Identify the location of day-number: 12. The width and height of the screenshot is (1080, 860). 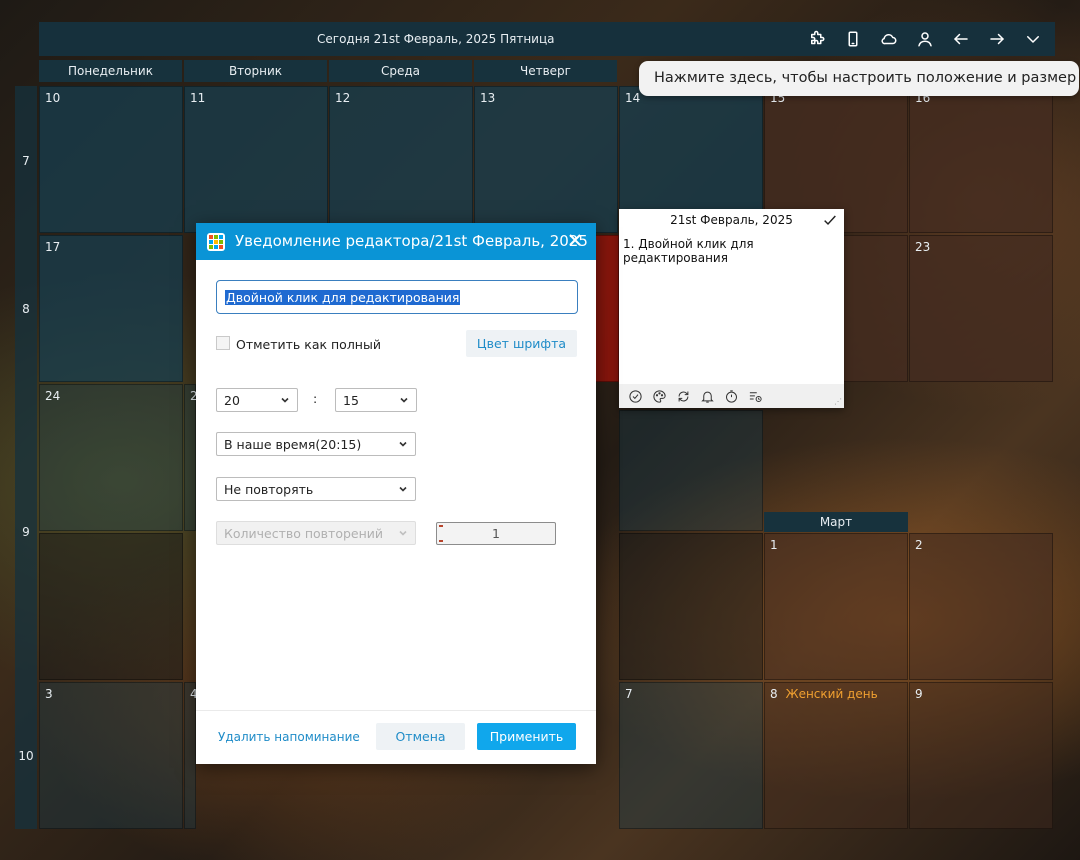
(343, 98).